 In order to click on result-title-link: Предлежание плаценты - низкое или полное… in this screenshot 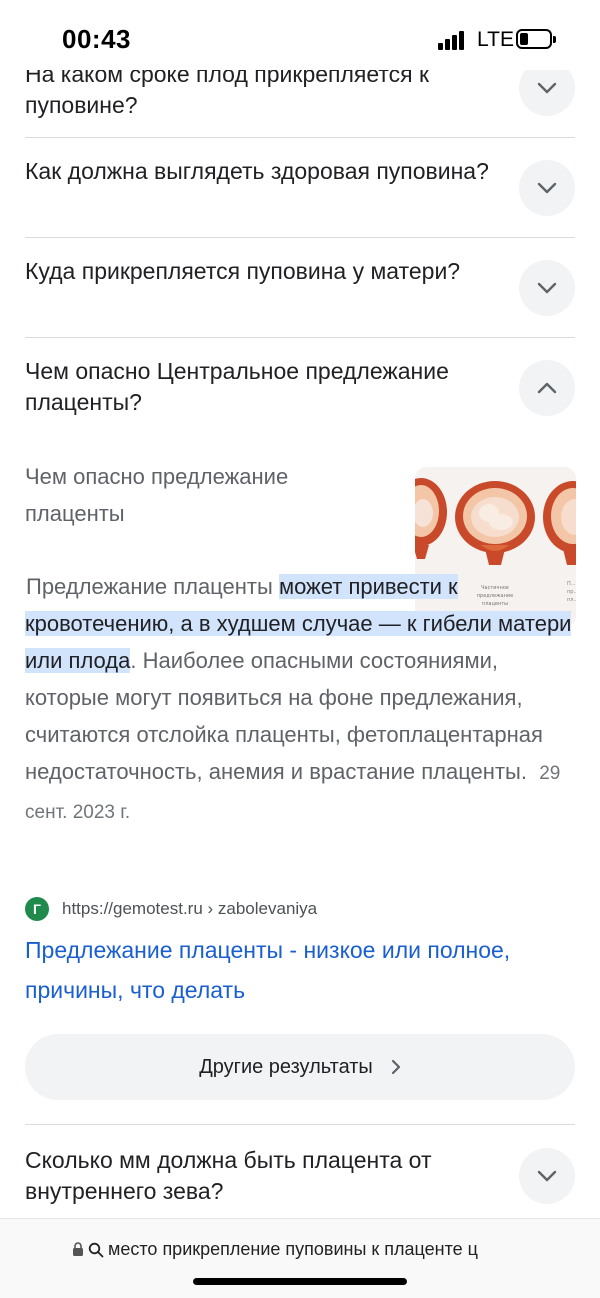, I will do `click(300, 970)`.